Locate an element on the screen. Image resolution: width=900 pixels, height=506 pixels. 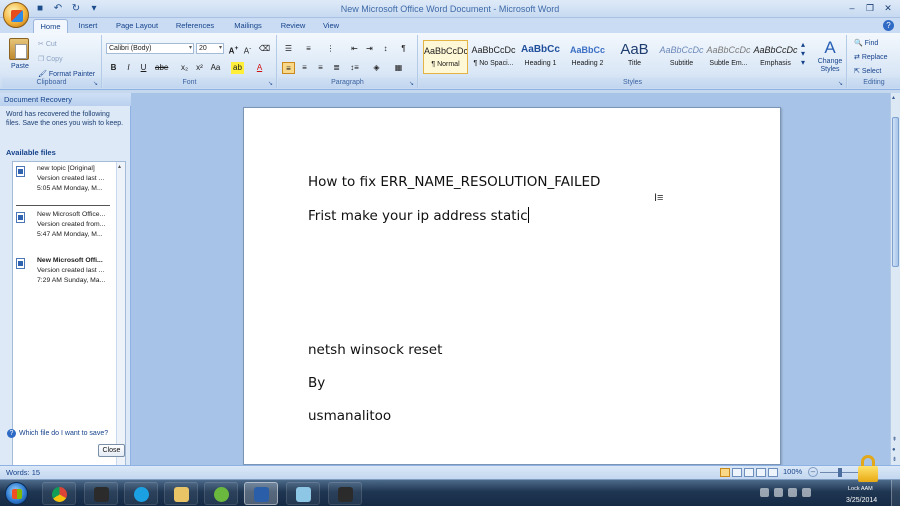
font-color-icon: A is located at coordinates (259, 68).